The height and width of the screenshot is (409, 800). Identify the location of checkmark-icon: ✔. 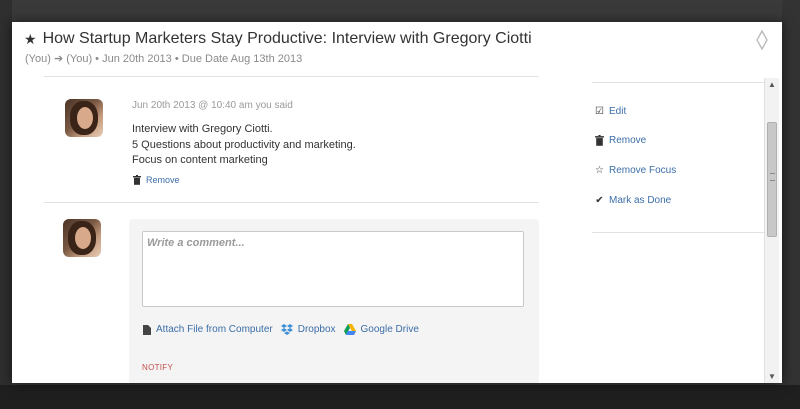
(599, 200).